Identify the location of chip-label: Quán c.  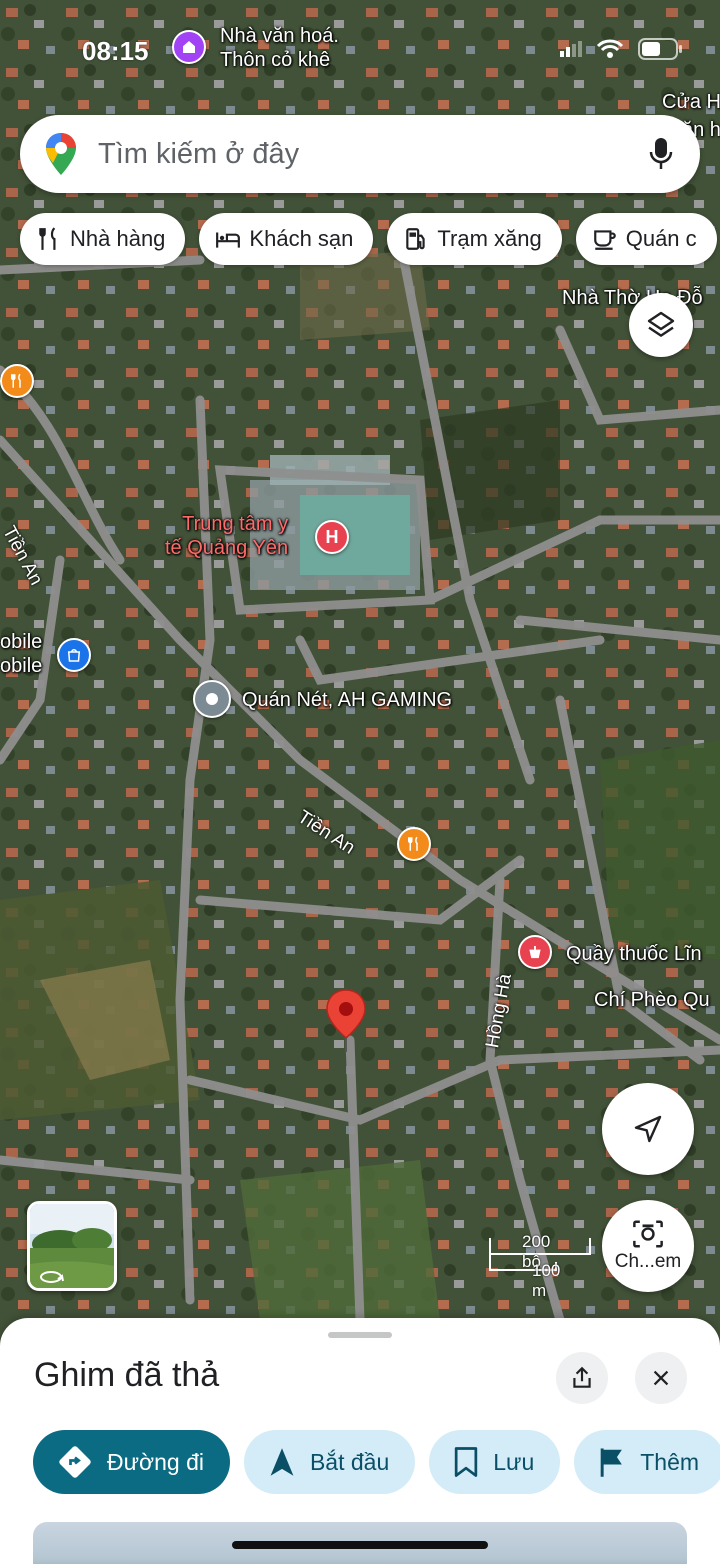
(661, 238).